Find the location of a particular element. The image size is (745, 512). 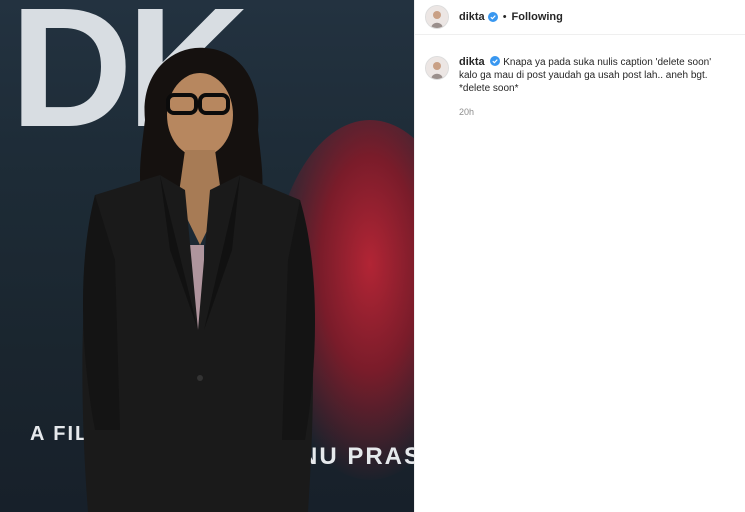

avatar is located at coordinates (437, 17).